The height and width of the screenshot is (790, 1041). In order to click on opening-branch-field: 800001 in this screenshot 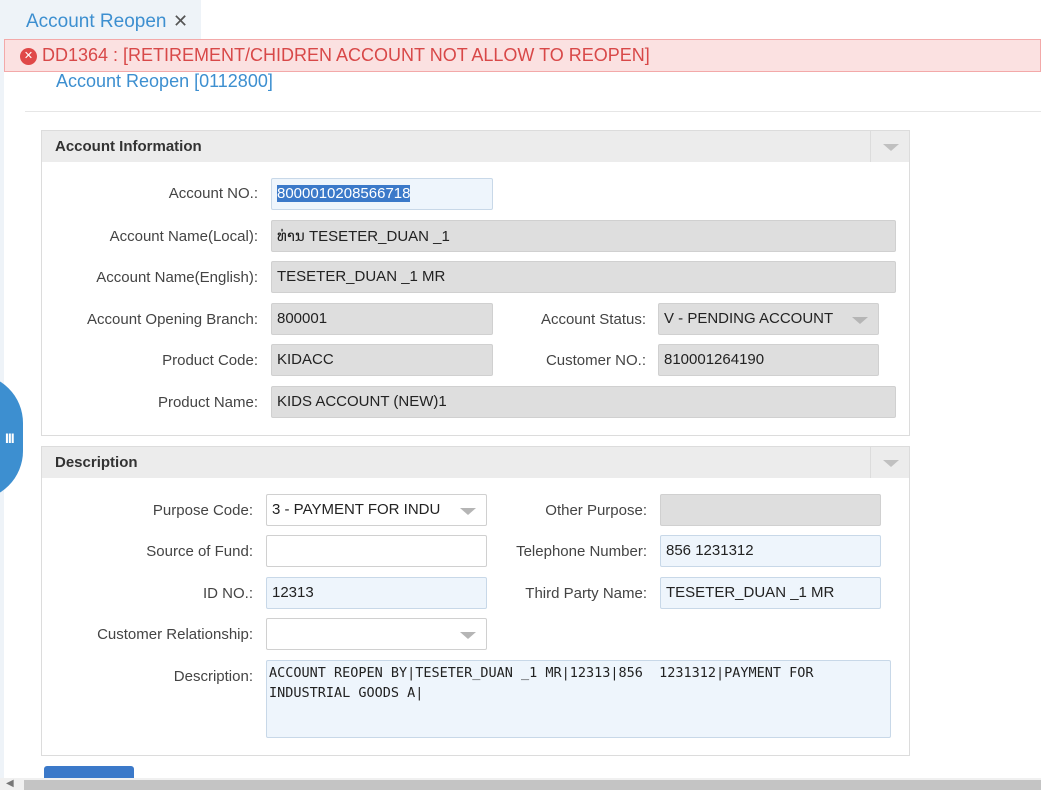, I will do `click(382, 319)`.